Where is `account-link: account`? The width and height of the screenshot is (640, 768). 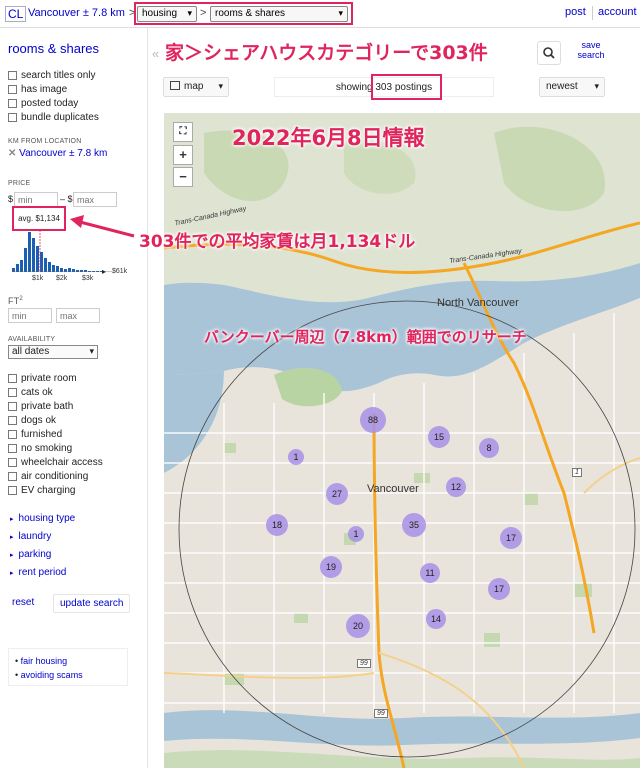 account-link: account is located at coordinates (617, 12).